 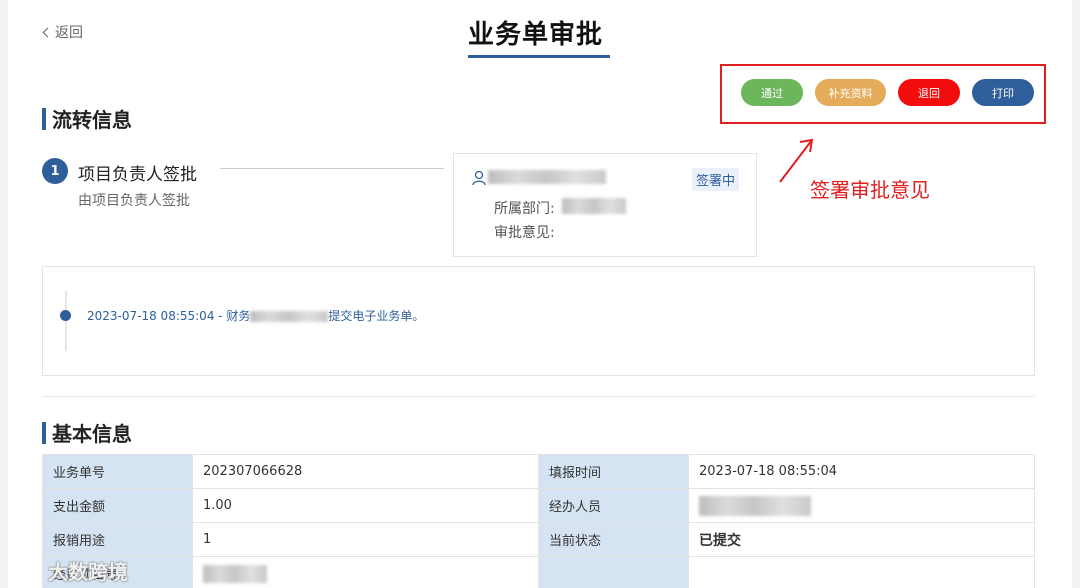 What do you see at coordinates (547, 177) in the screenshot?
I see `approver-name-redacted` at bounding box center [547, 177].